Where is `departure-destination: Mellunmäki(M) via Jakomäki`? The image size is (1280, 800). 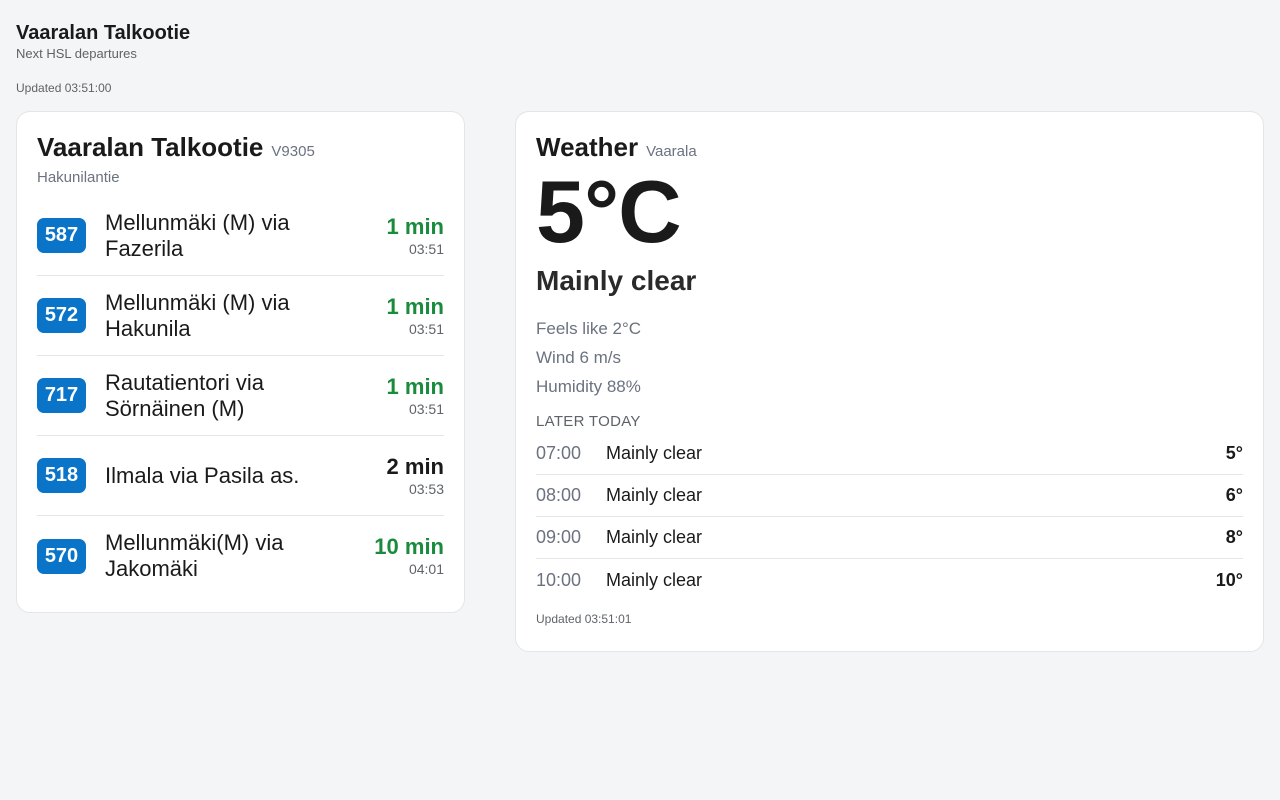
departure-destination: Mellunmäki(M) via Jakomäki is located at coordinates (194, 555).